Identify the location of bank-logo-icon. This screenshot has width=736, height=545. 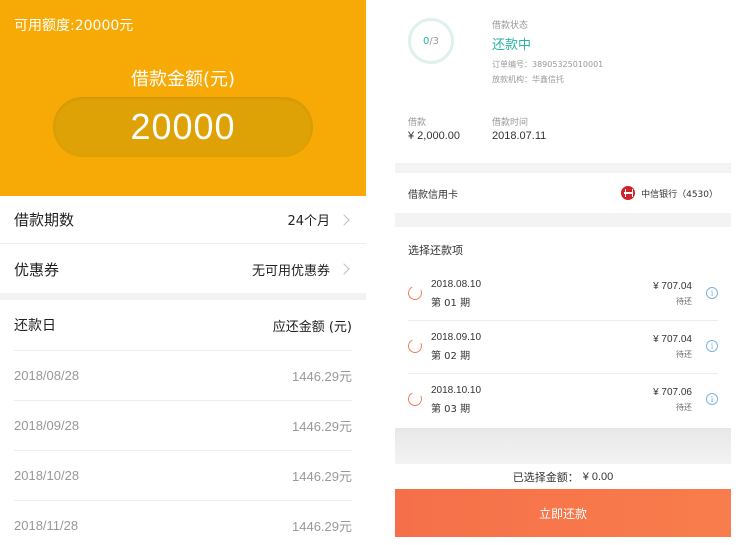
(628, 193).